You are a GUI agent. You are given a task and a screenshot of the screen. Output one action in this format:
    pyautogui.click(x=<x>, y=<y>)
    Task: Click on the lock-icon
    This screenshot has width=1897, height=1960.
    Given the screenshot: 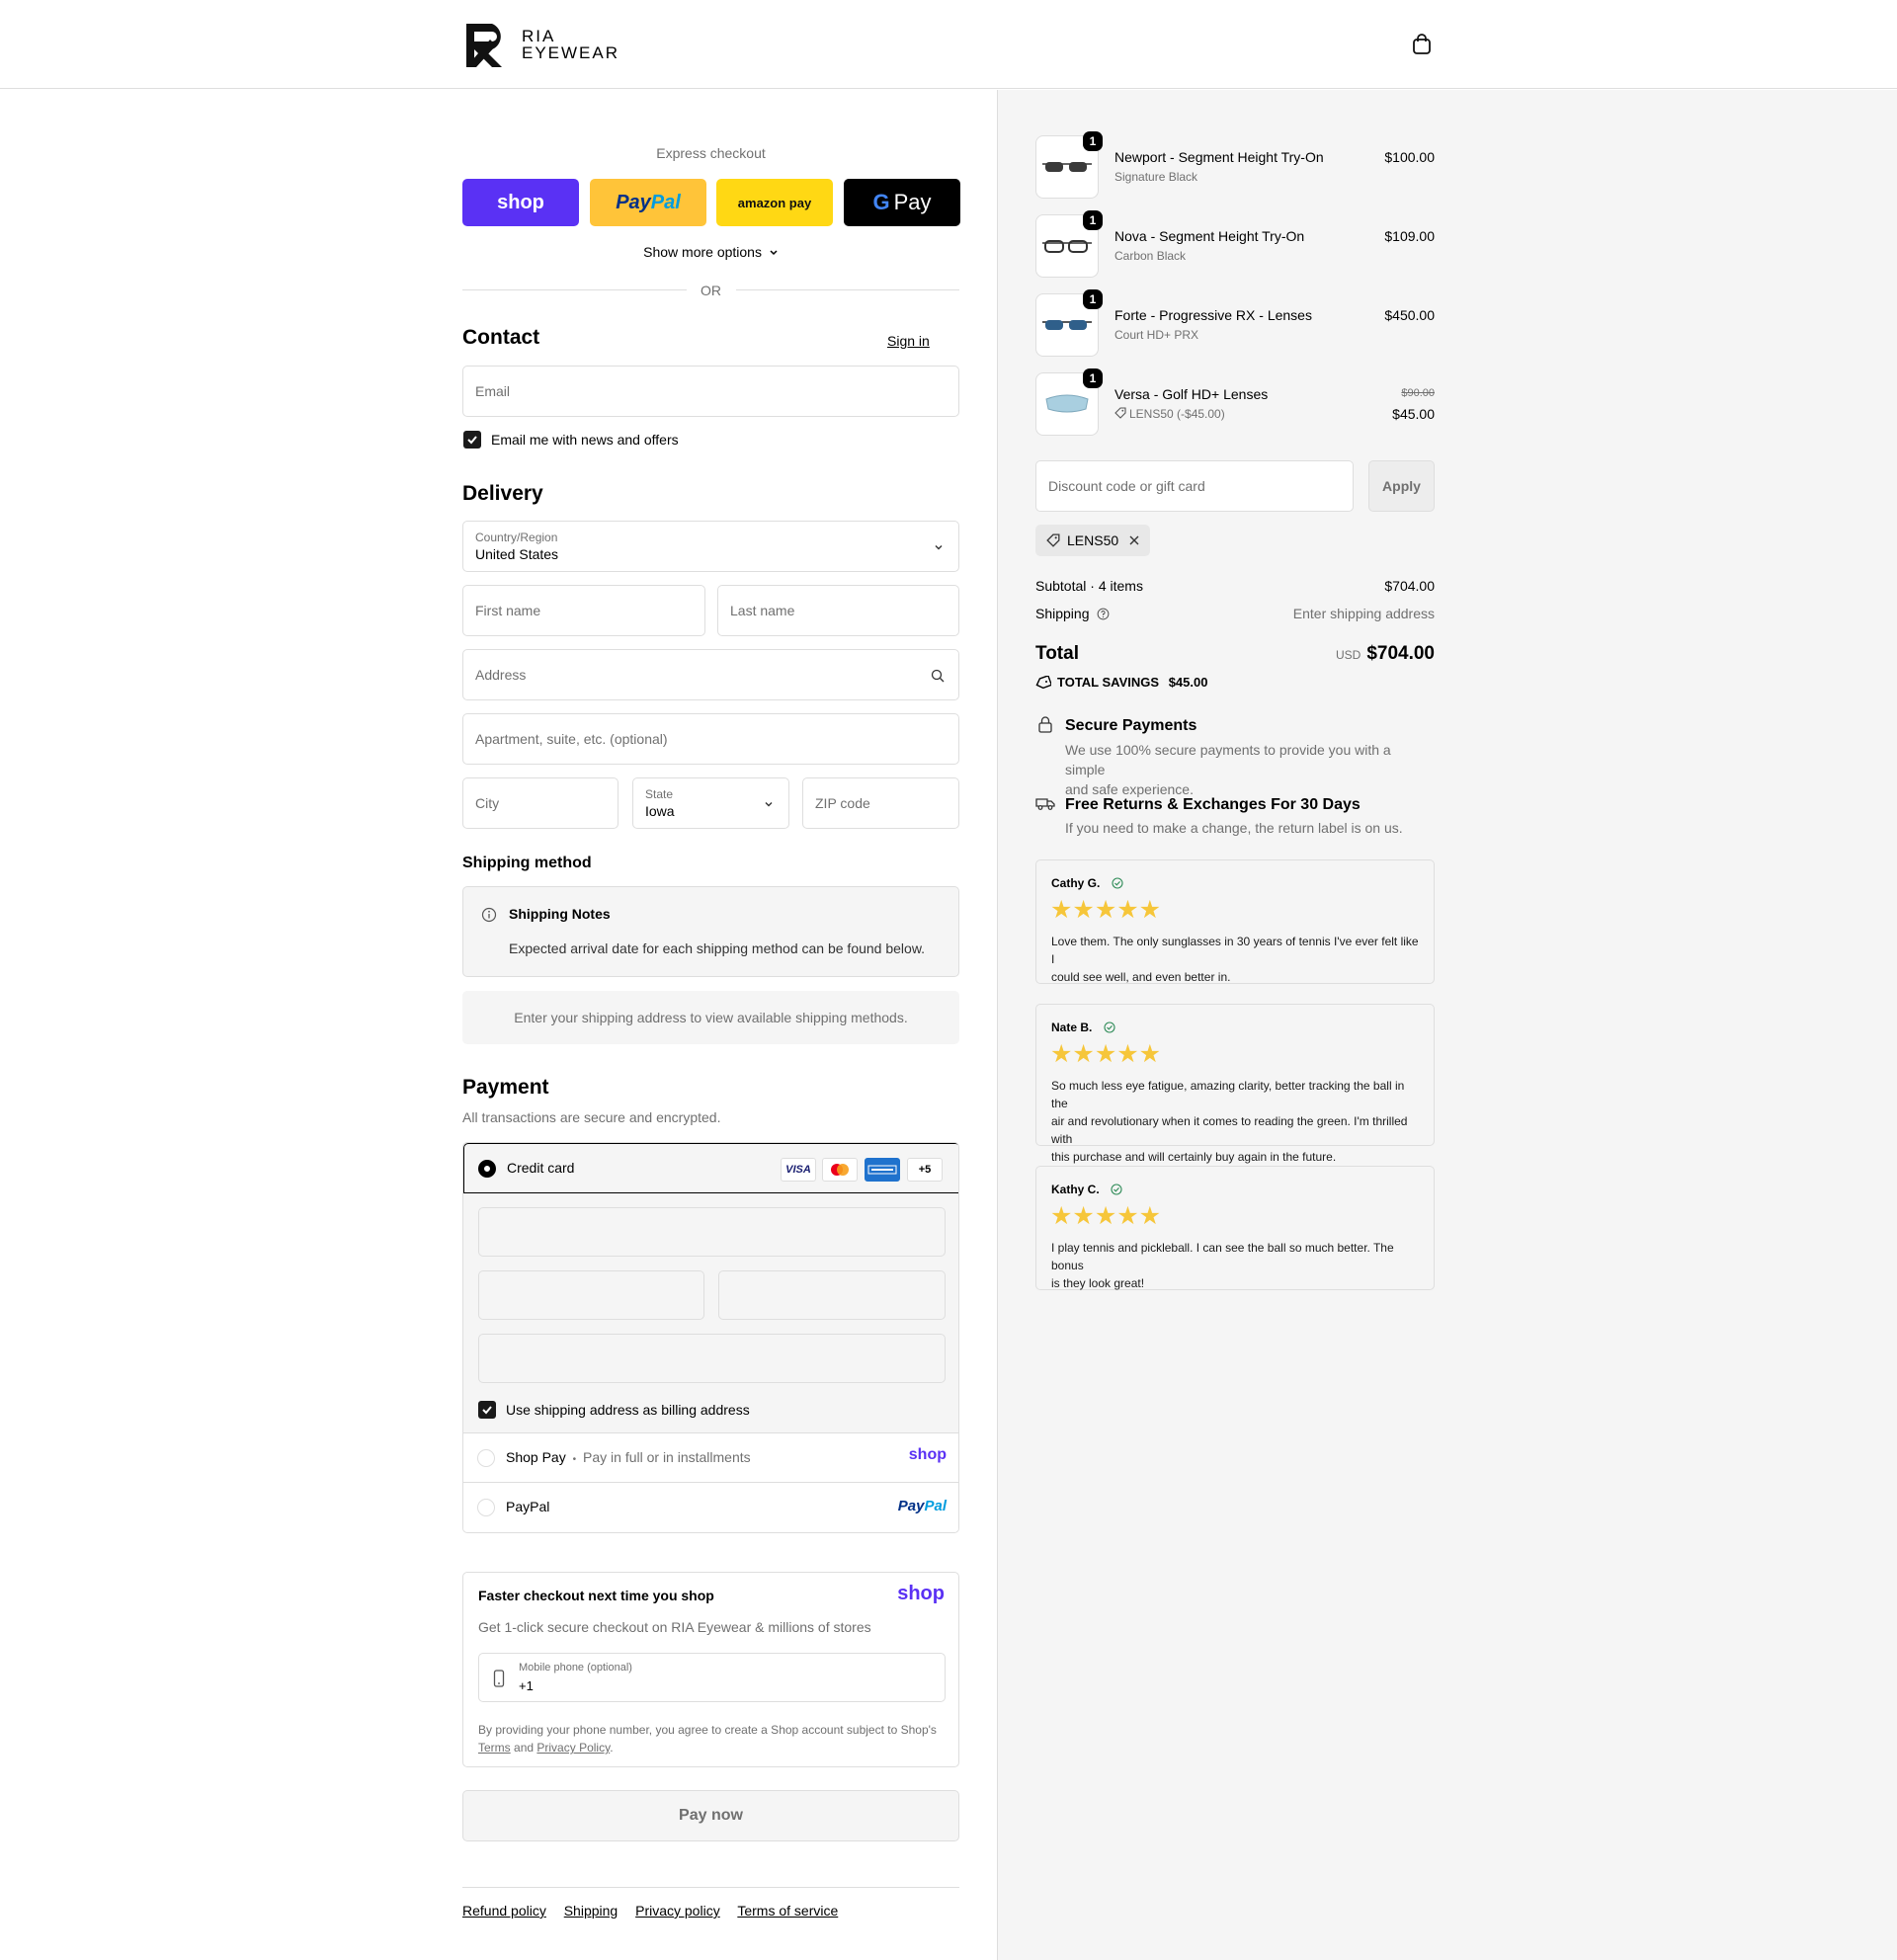 What is the action you would take?
    pyautogui.click(x=1045, y=724)
    